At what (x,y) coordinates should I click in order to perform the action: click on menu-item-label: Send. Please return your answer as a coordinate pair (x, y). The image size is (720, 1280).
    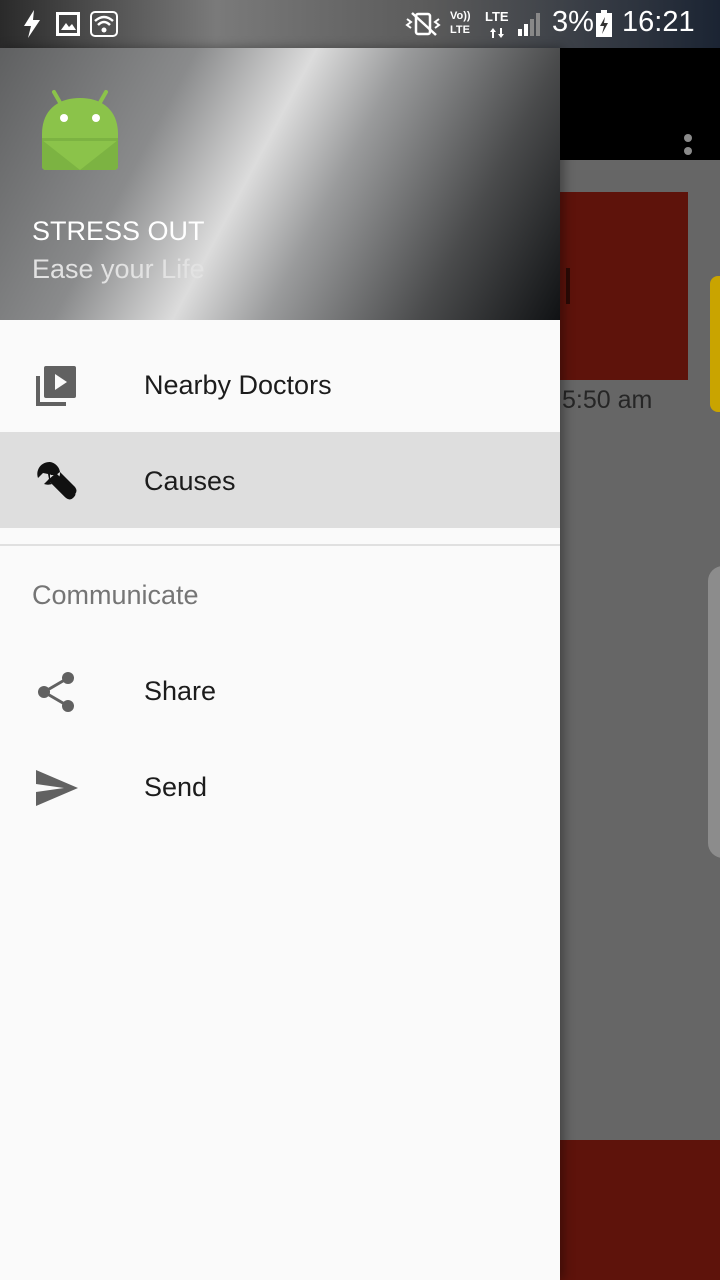
    Looking at the image, I should click on (176, 787).